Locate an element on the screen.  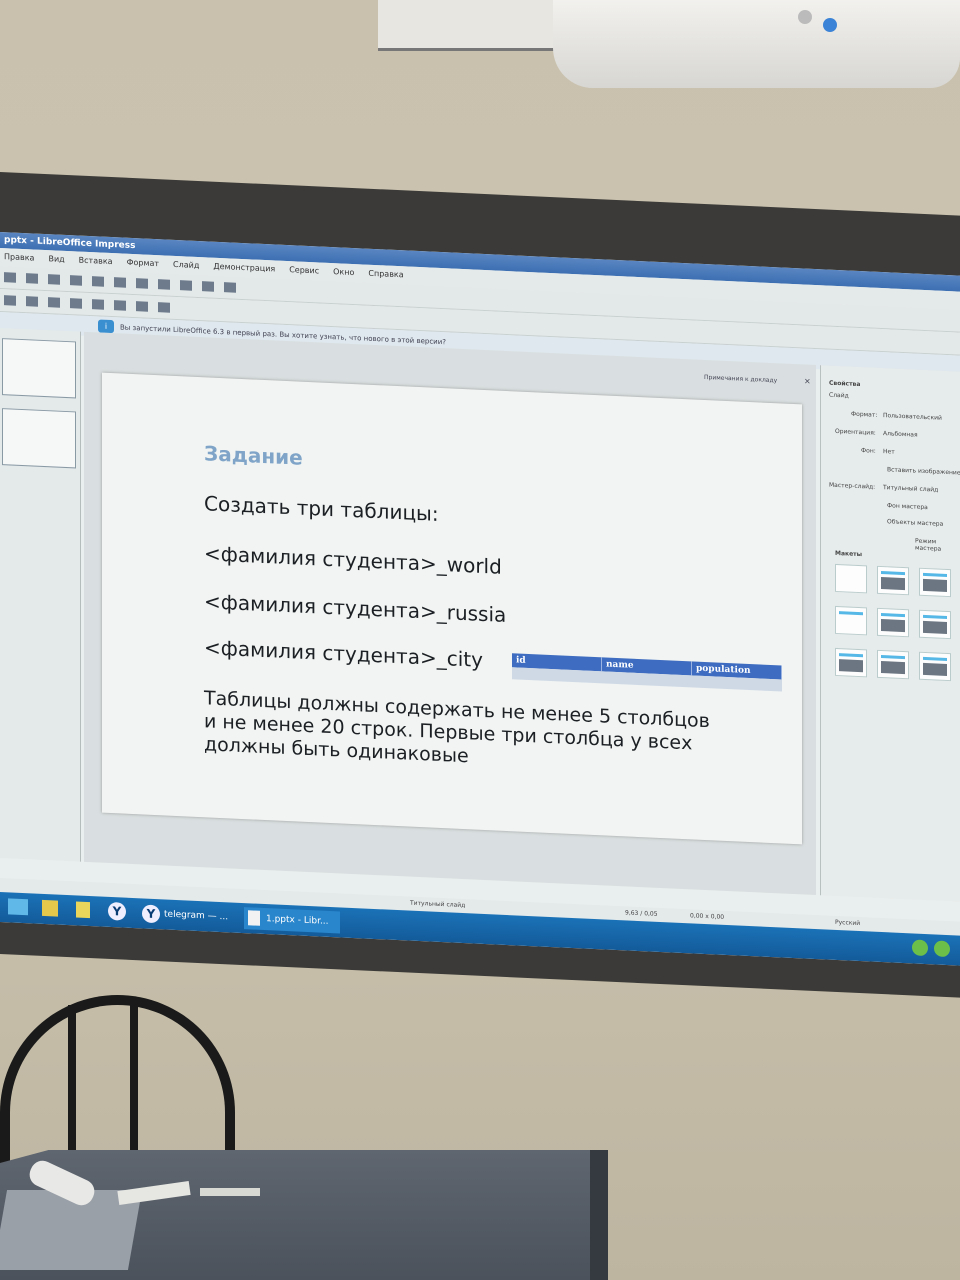
layout-title-two-rows is located at coordinates (893, 664).